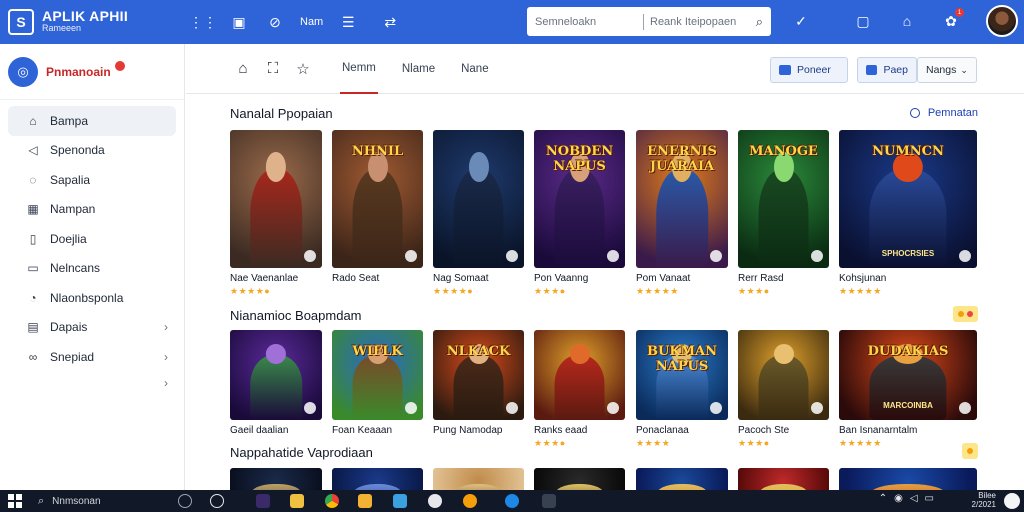 The width and height of the screenshot is (1024, 512). Describe the element at coordinates (579, 278) in the screenshot. I see `game-title: Pon Vaanng` at that location.